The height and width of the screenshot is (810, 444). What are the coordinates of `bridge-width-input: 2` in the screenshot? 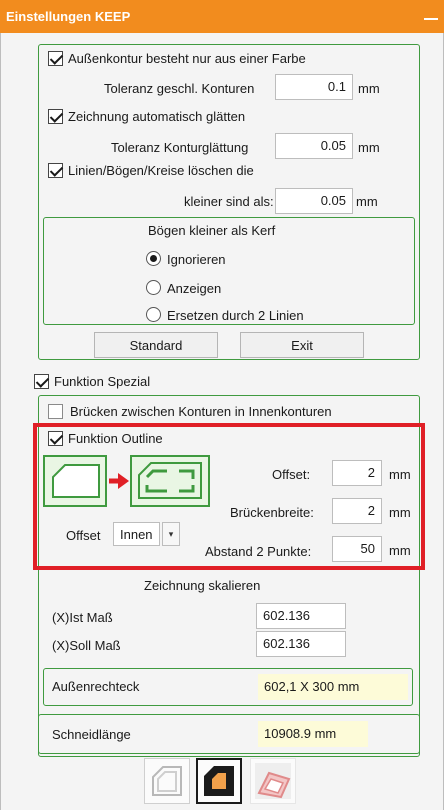 It's located at (357, 511).